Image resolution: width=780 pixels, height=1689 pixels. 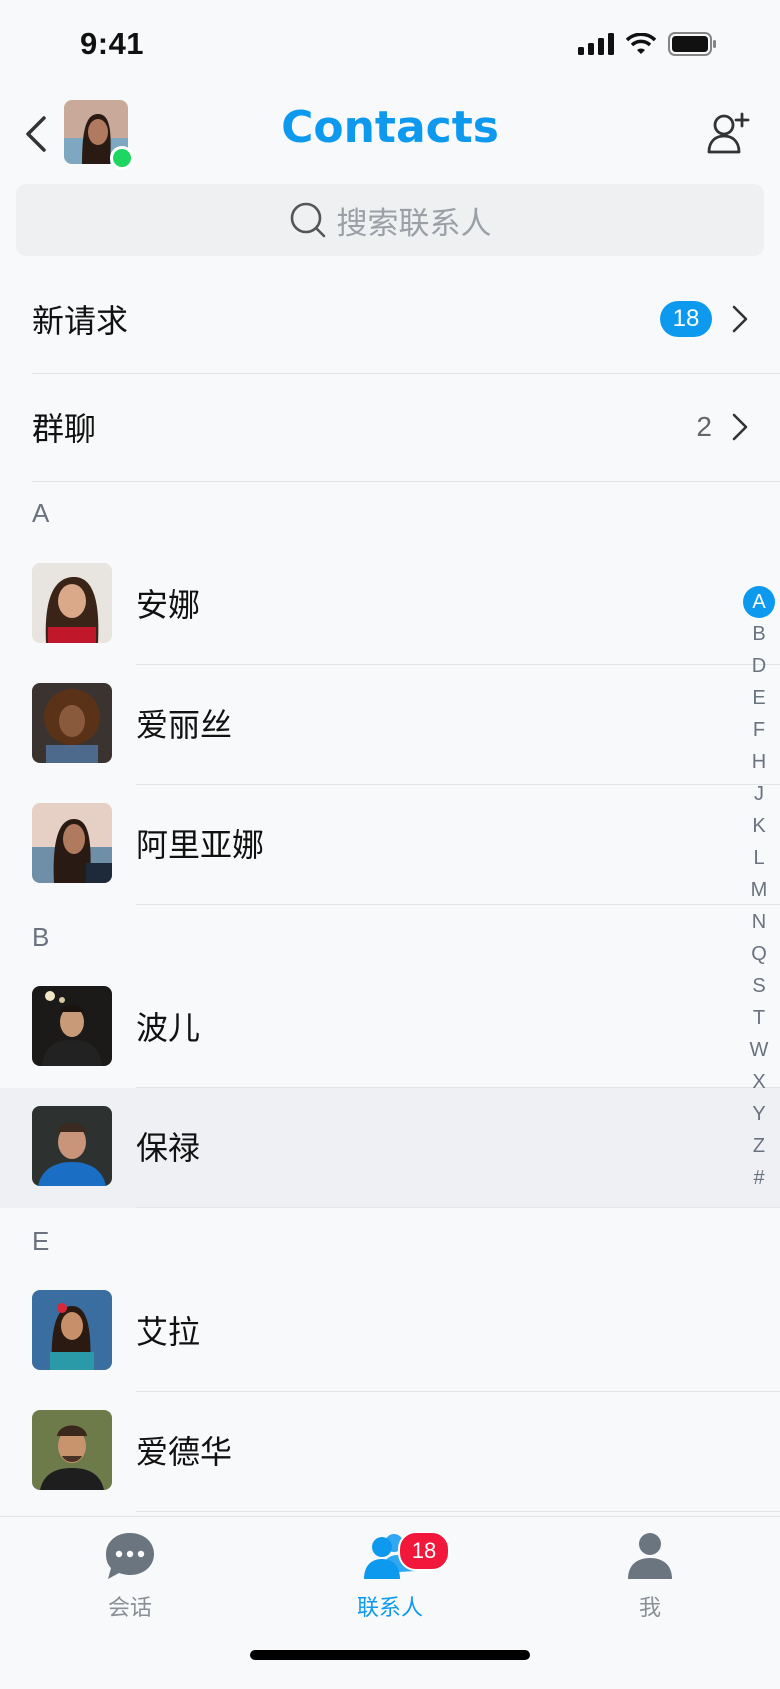 What do you see at coordinates (64, 429) in the screenshot?
I see `group-chats-label: 群聊` at bounding box center [64, 429].